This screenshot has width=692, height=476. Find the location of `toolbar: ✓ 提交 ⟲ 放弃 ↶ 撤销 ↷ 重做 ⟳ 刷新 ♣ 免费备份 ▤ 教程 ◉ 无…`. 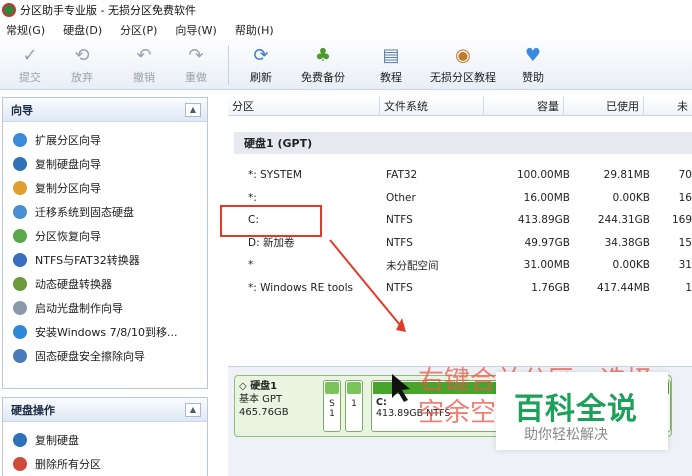

toolbar: ✓ 提交 ⟲ 放弃 ↶ 撤销 ↷ 重做 ⟳ 刷新 ♣ 免费备份 ▤ 教程 ◉ 无… is located at coordinates (346, 65).